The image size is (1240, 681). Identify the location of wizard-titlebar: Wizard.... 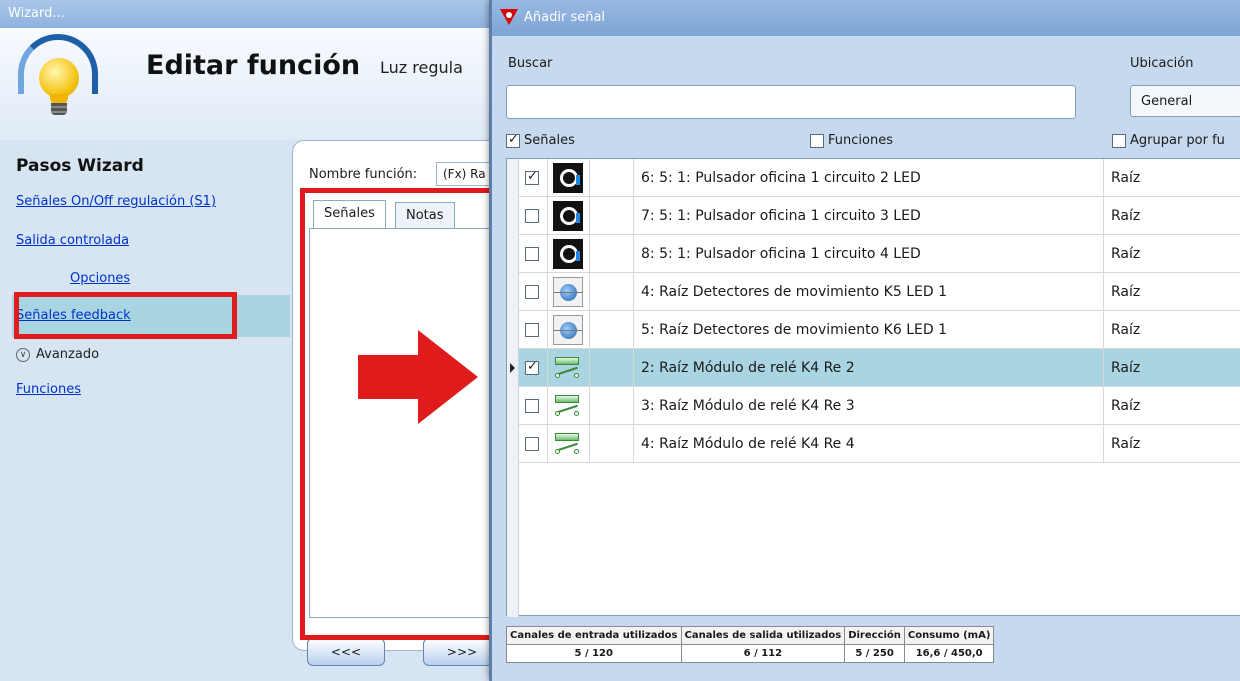
(244, 14).